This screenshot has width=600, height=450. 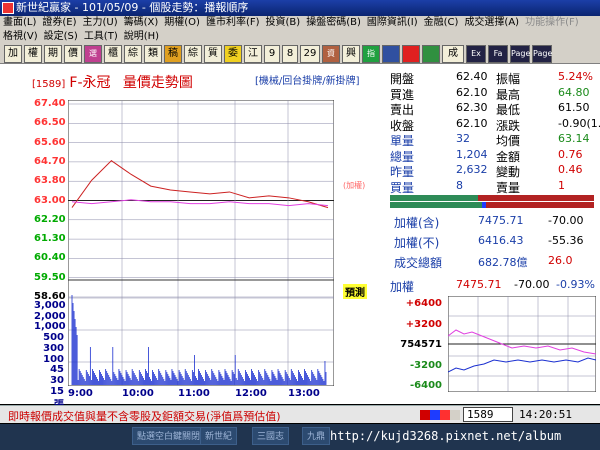 I want to click on toolbar: 加權期價選櫃綜類稿綜質委江 9 8 29 資興指成 Ex Fa Page Page, so click(x=300, y=54).